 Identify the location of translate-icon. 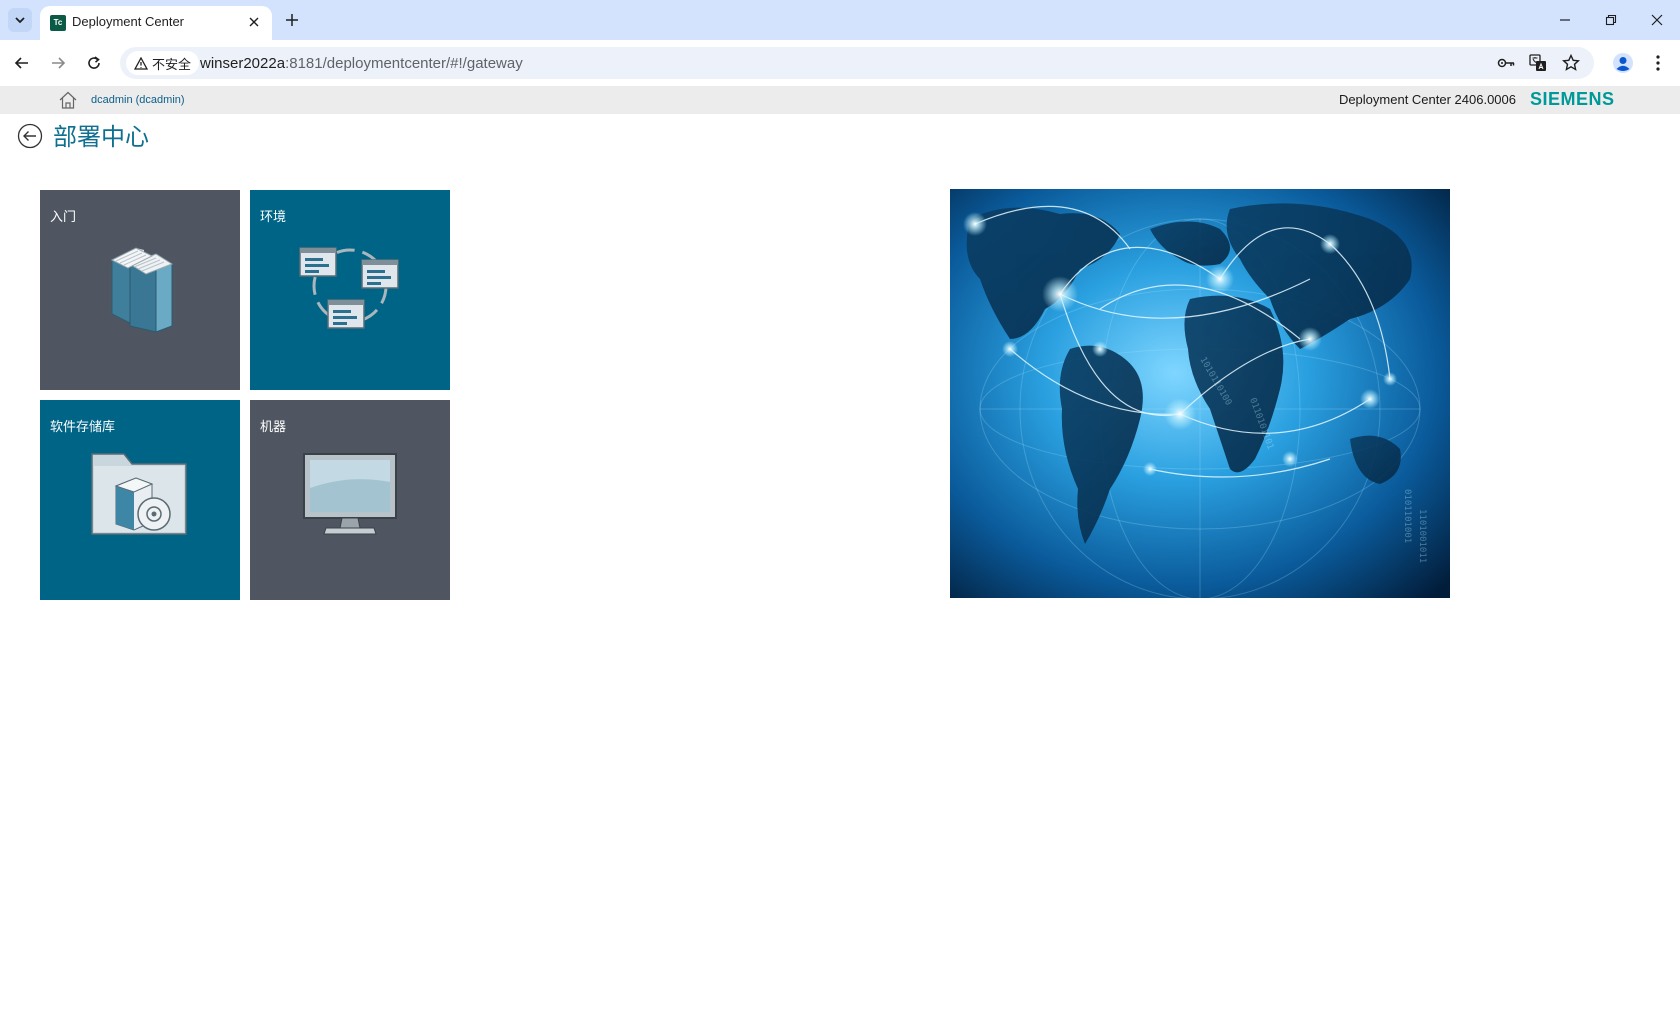
(1537, 62).